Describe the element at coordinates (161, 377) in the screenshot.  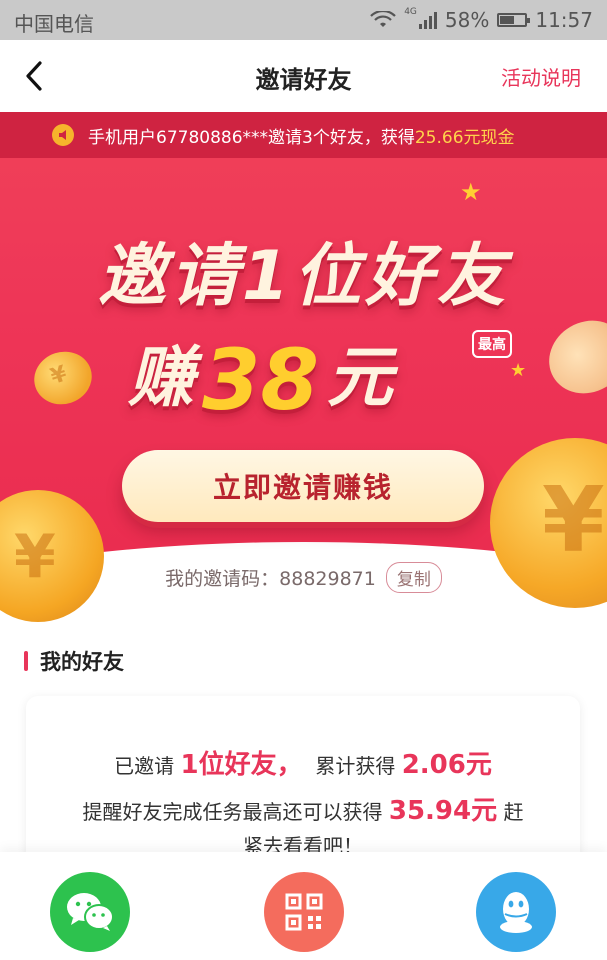
I see `earn-label: 赚` at that location.